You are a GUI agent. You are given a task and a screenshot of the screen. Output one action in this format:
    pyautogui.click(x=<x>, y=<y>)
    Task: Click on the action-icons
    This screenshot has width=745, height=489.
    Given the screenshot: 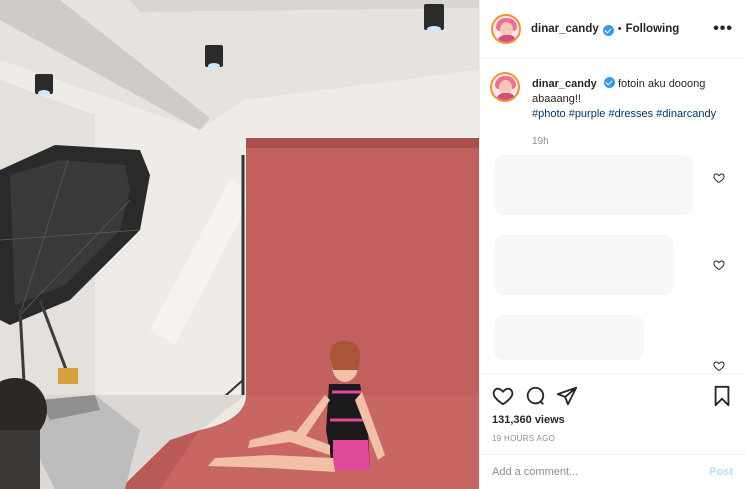 What is the action you would take?
    pyautogui.click(x=612, y=392)
    